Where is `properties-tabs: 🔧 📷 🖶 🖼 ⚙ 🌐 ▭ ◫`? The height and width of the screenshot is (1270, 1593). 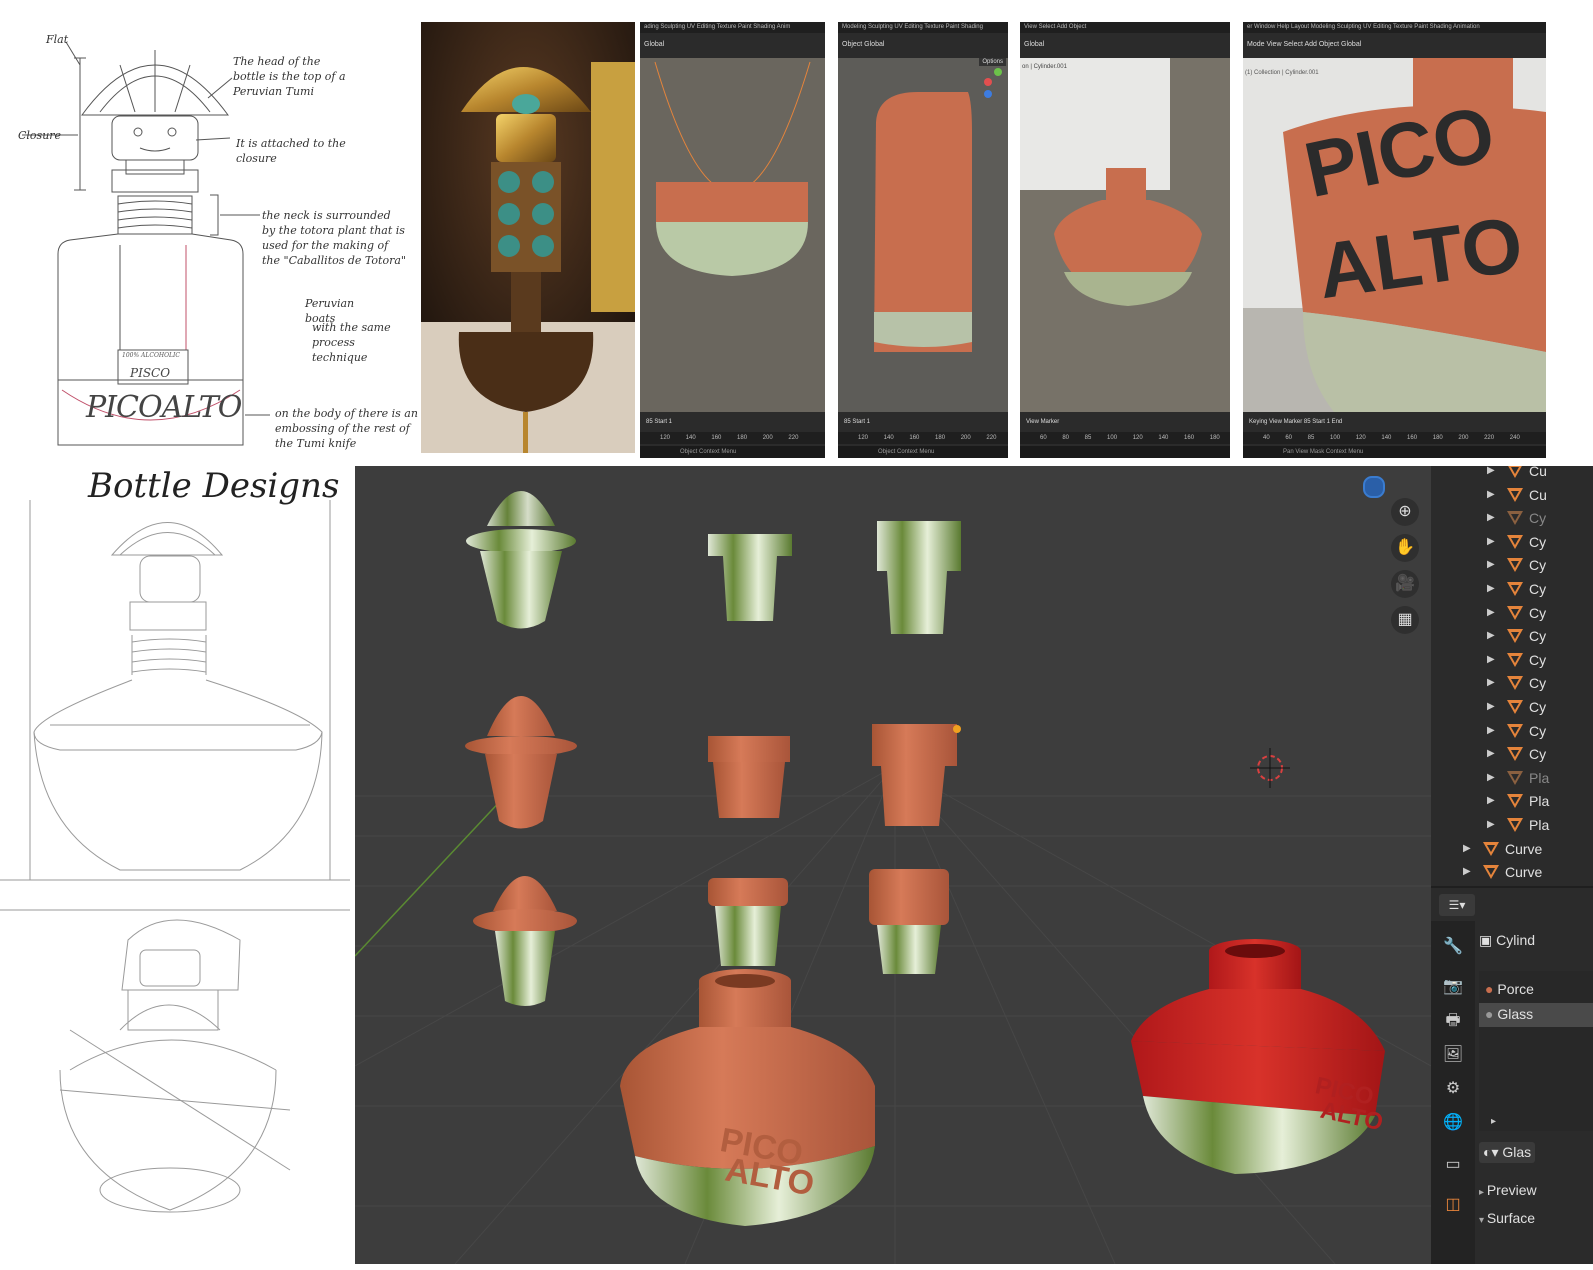 properties-tabs: 🔧 📷 🖶 🖼 ⚙ 🌐 ▭ ◫ is located at coordinates (1453, 1092).